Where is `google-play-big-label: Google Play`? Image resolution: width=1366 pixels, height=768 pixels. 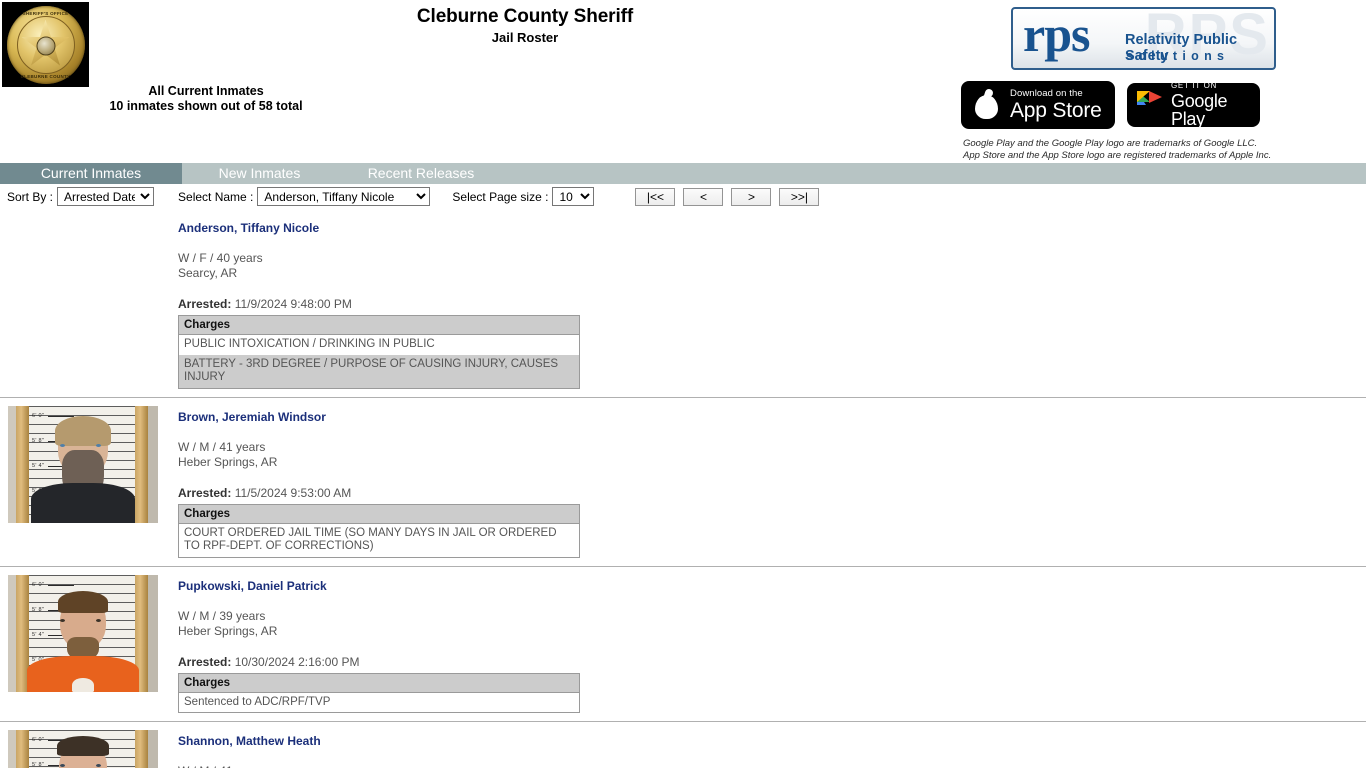 google-play-big-label: Google Play is located at coordinates (1199, 109).